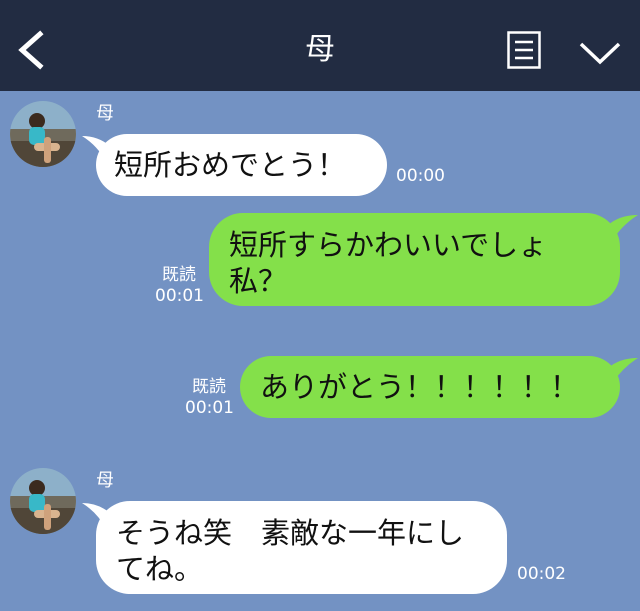 This screenshot has height=611, width=640. I want to click on message-time: 00:02, so click(541, 574).